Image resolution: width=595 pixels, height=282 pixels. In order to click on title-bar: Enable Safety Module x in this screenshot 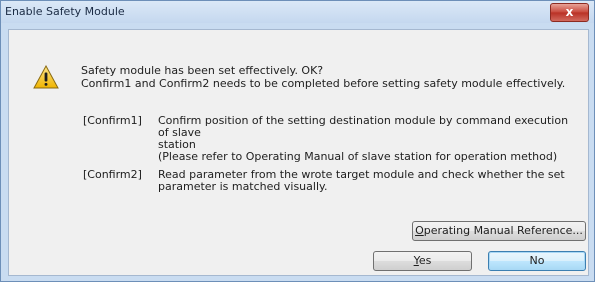, I will do `click(297, 12)`.